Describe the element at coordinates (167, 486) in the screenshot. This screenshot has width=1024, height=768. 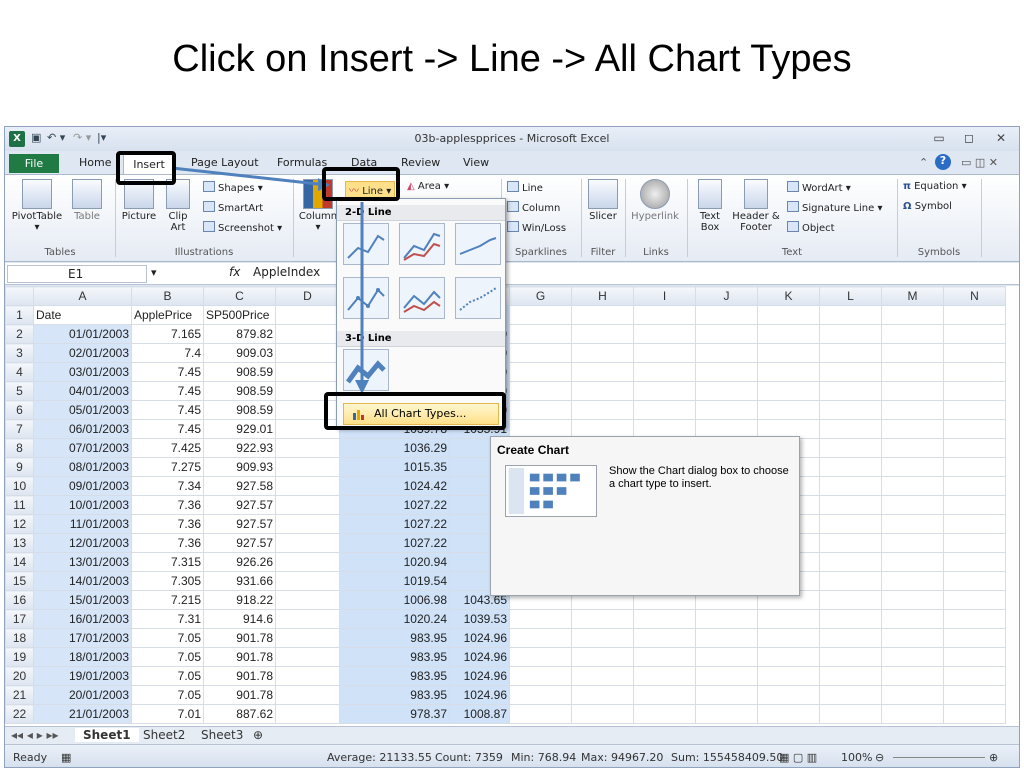
I see `cell: 7.34` at that location.